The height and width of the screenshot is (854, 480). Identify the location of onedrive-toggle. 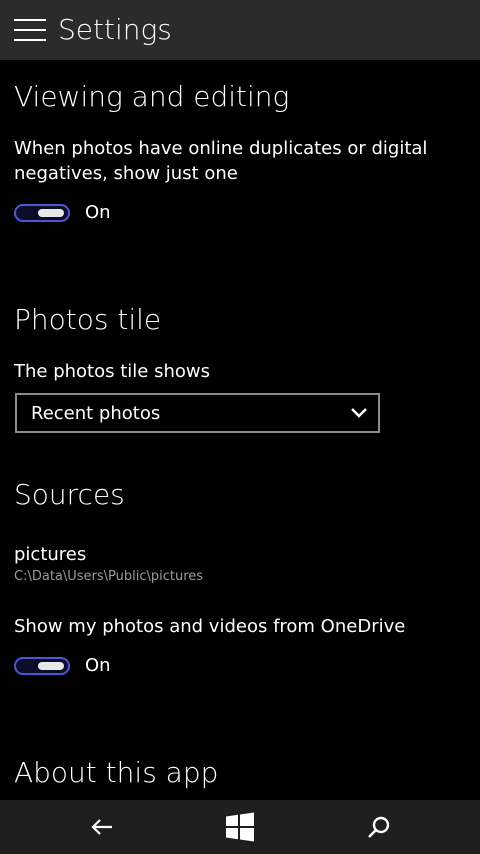
(42, 666).